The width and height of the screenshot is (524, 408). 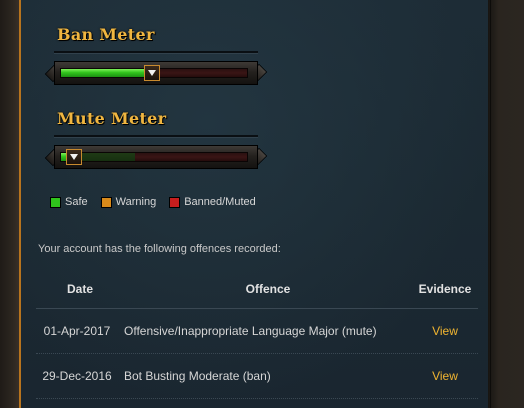 I want to click on panel-border-accent, so click(x=20, y=204).